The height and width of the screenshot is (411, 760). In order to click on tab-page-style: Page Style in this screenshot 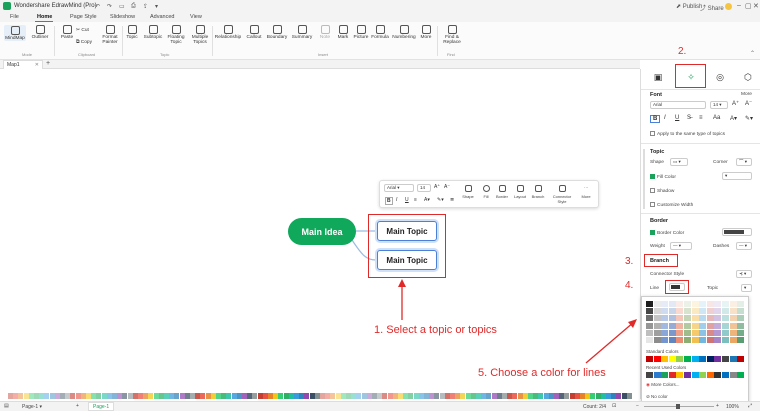, I will do `click(83, 17)`.